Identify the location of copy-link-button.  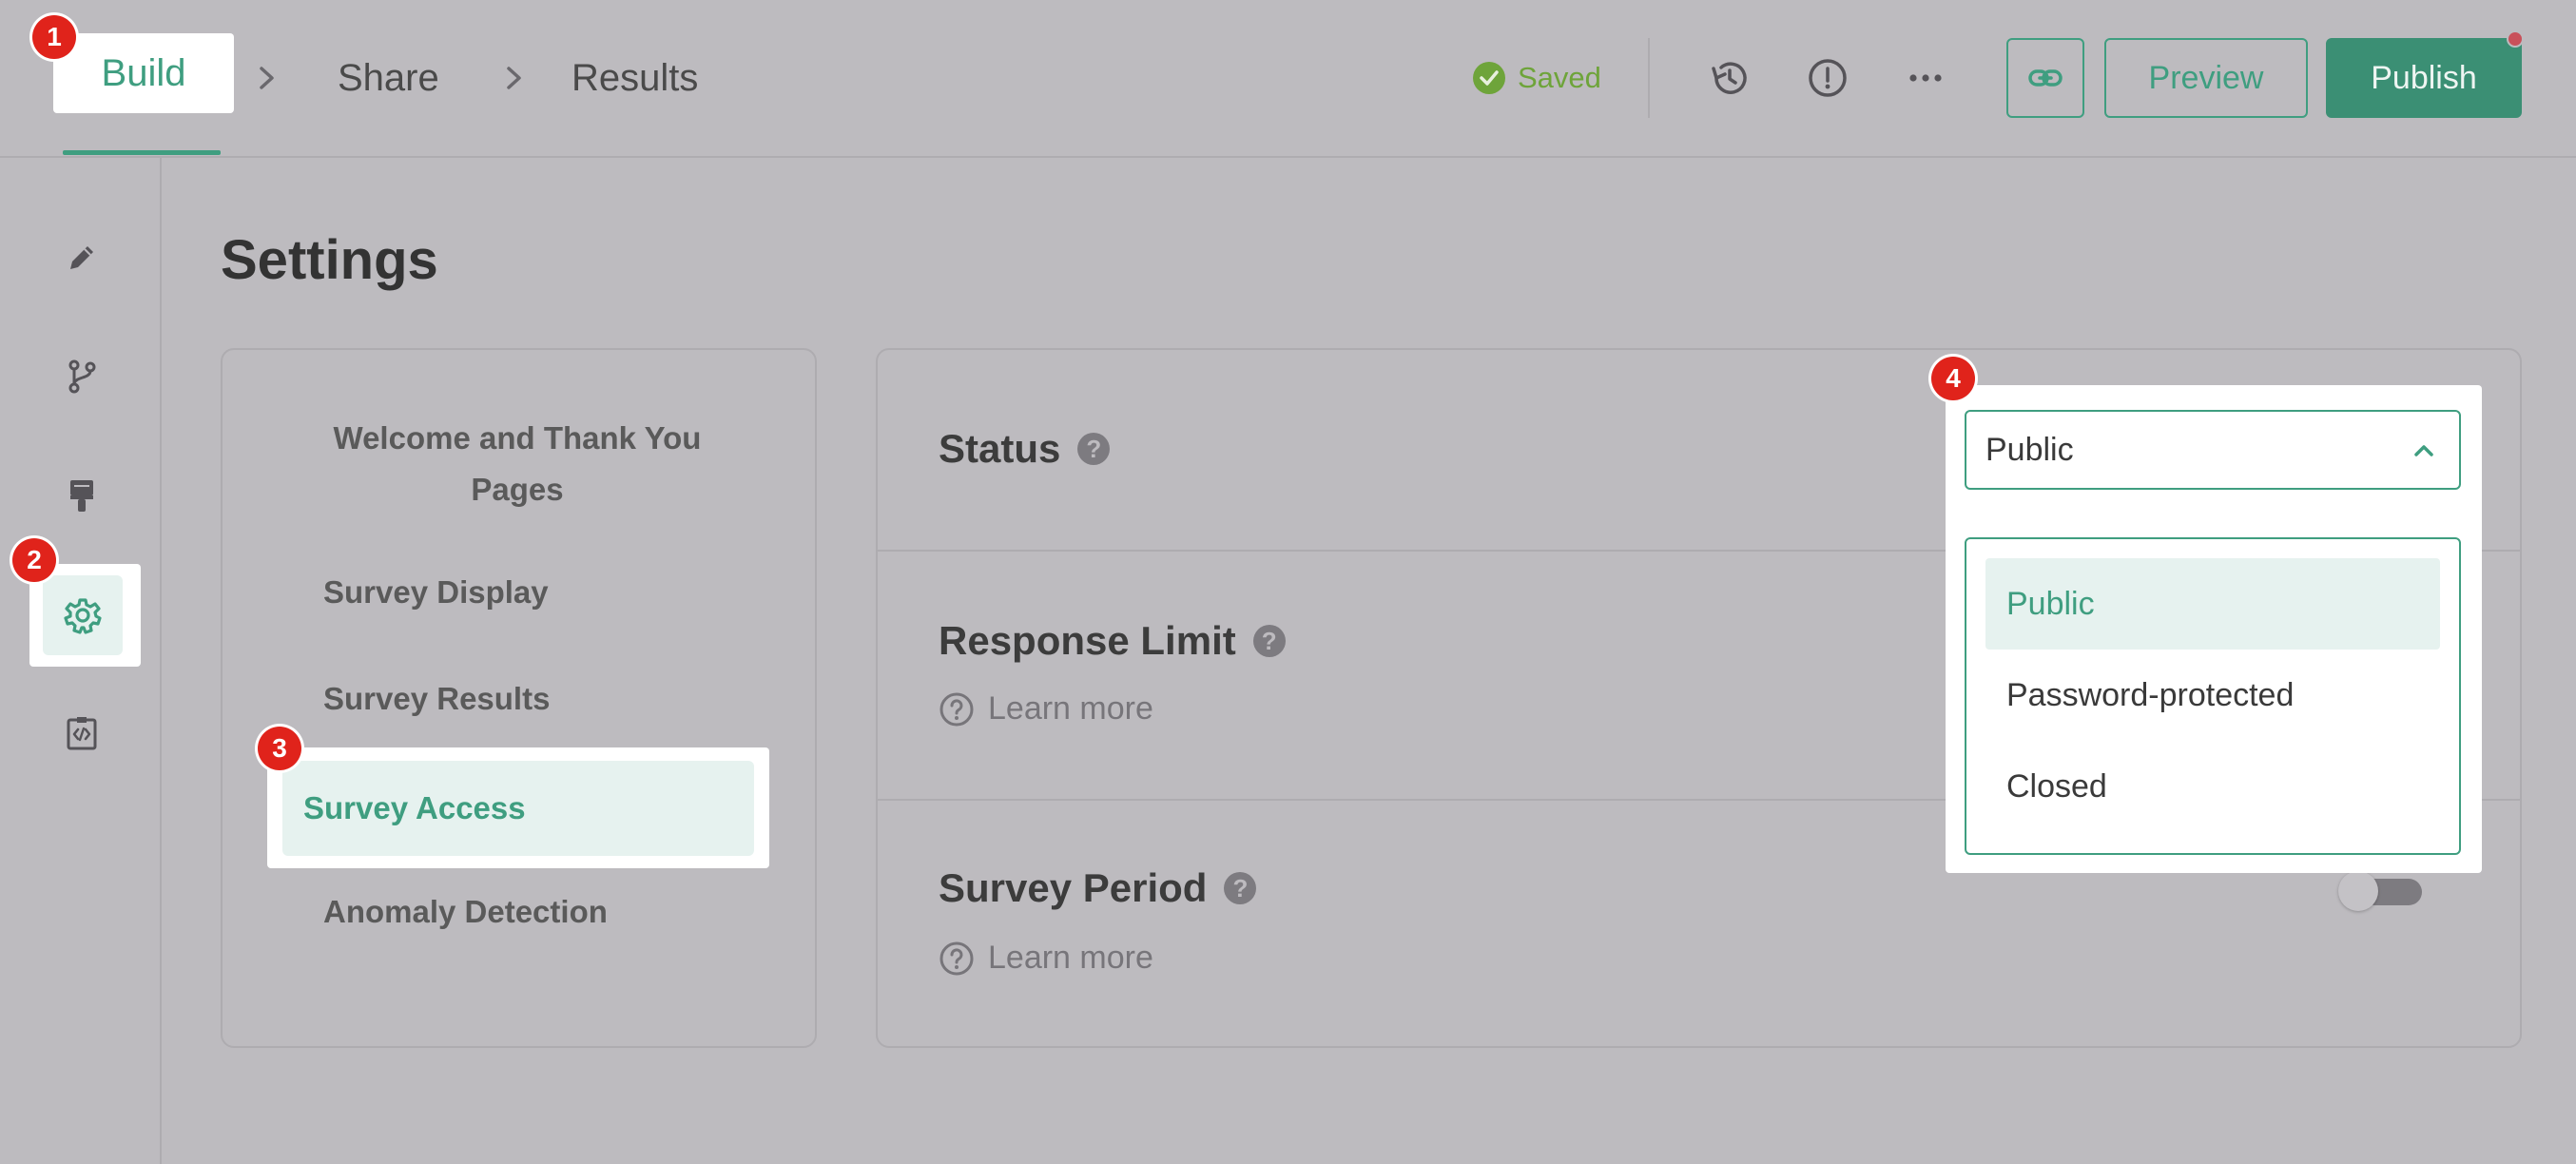
(2045, 78).